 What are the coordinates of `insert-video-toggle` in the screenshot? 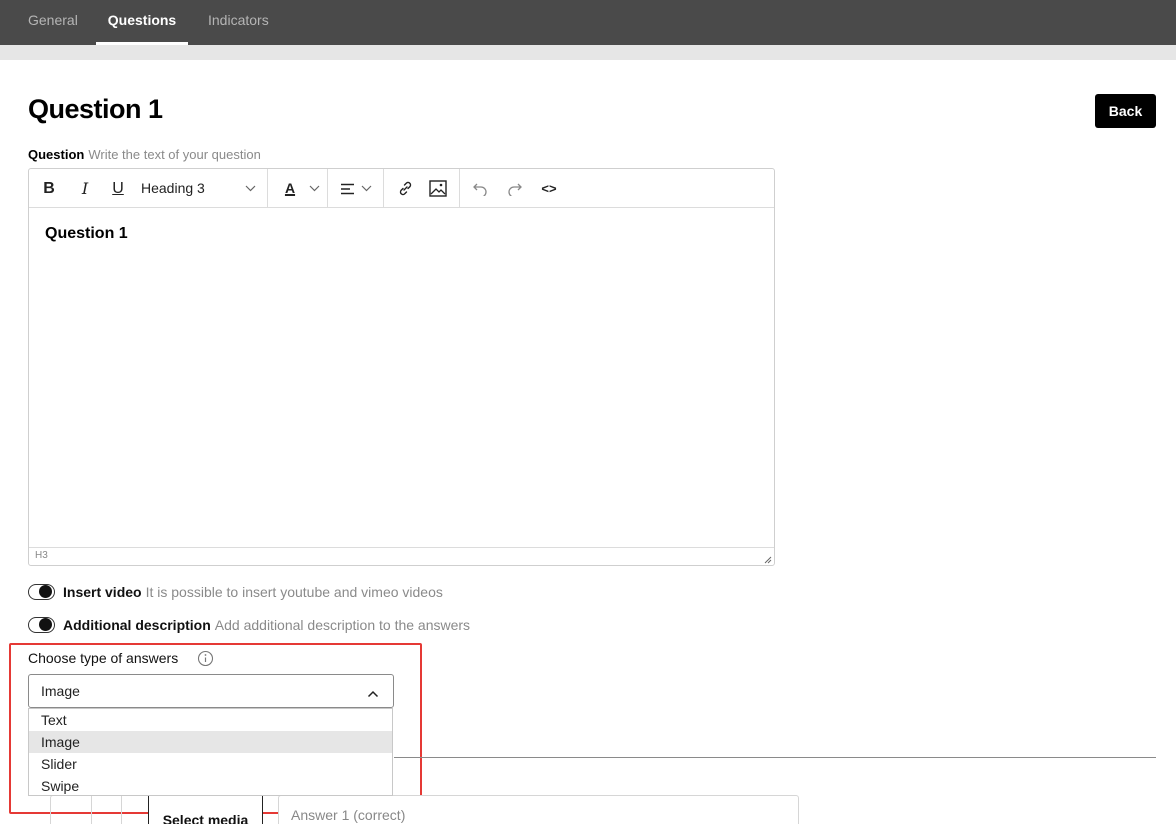 It's located at (41, 592).